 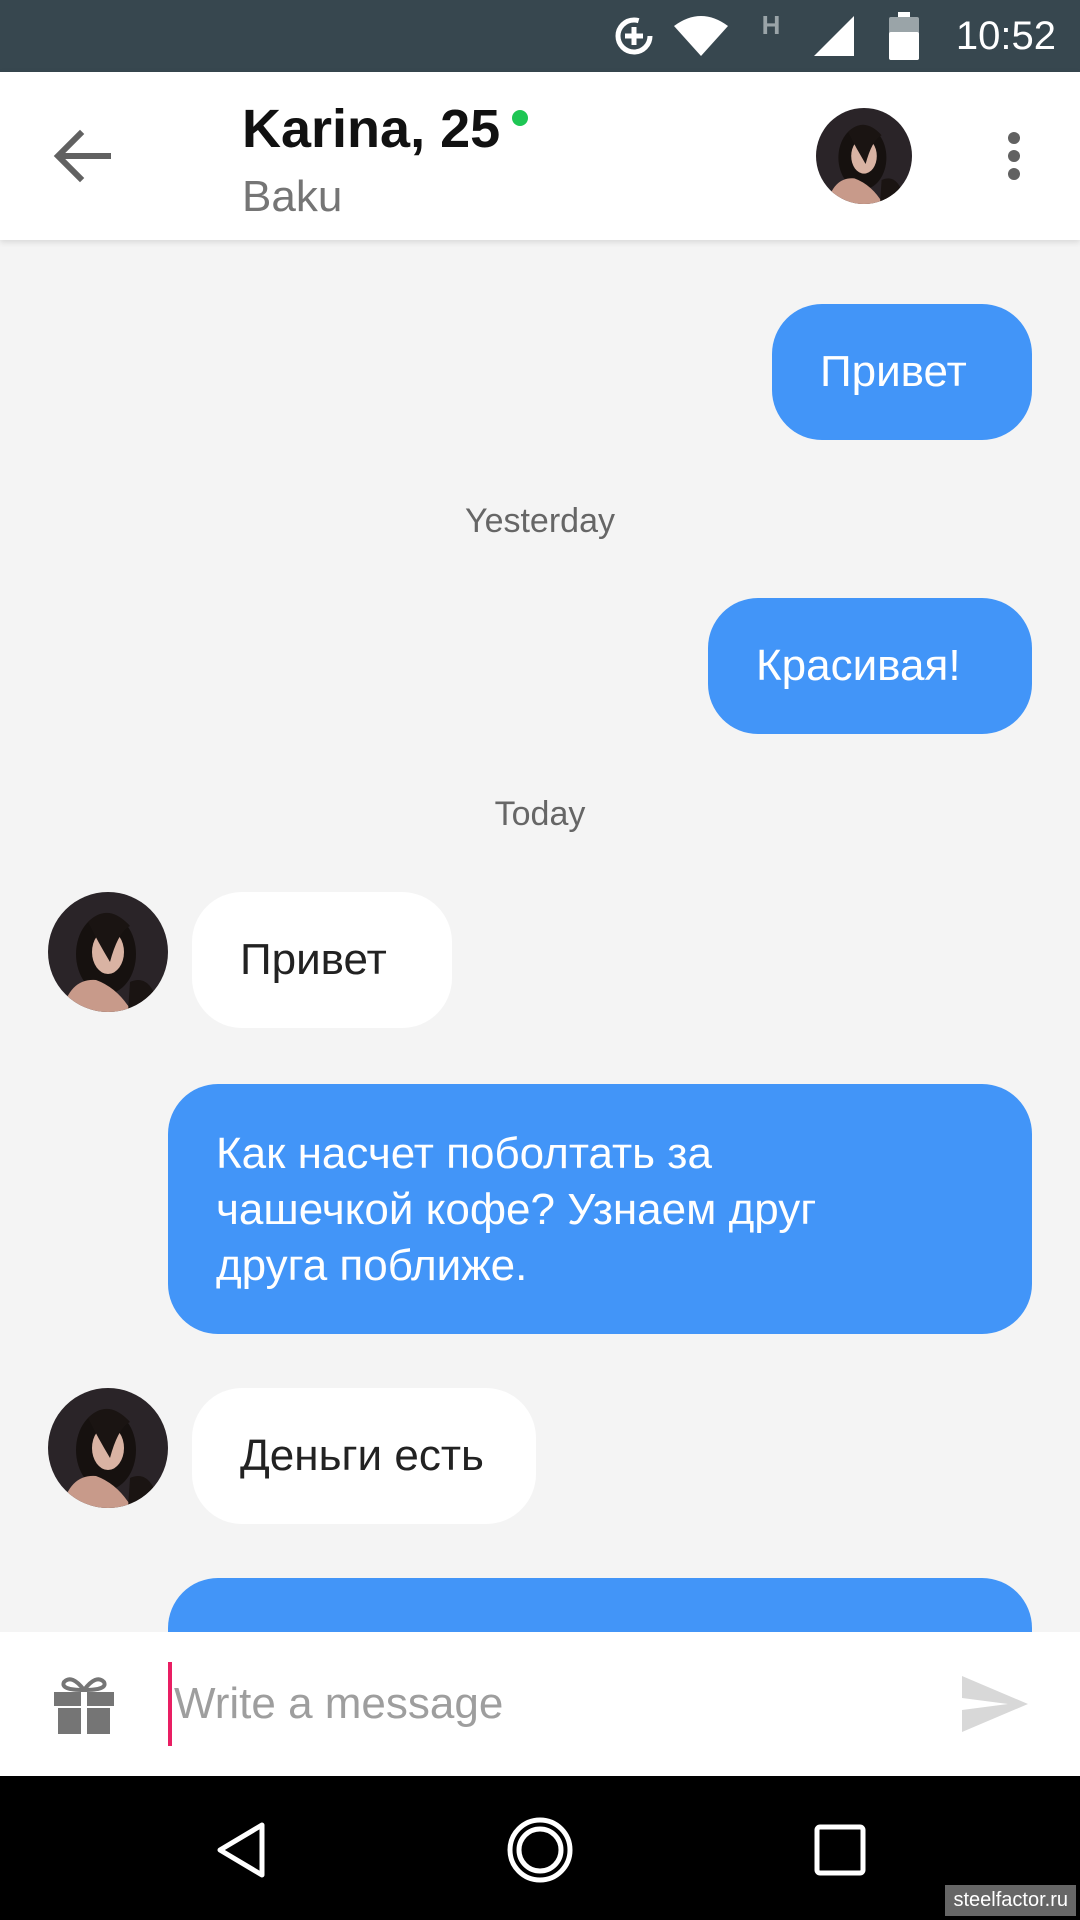 I want to click on wifi-icon, so click(x=701, y=36).